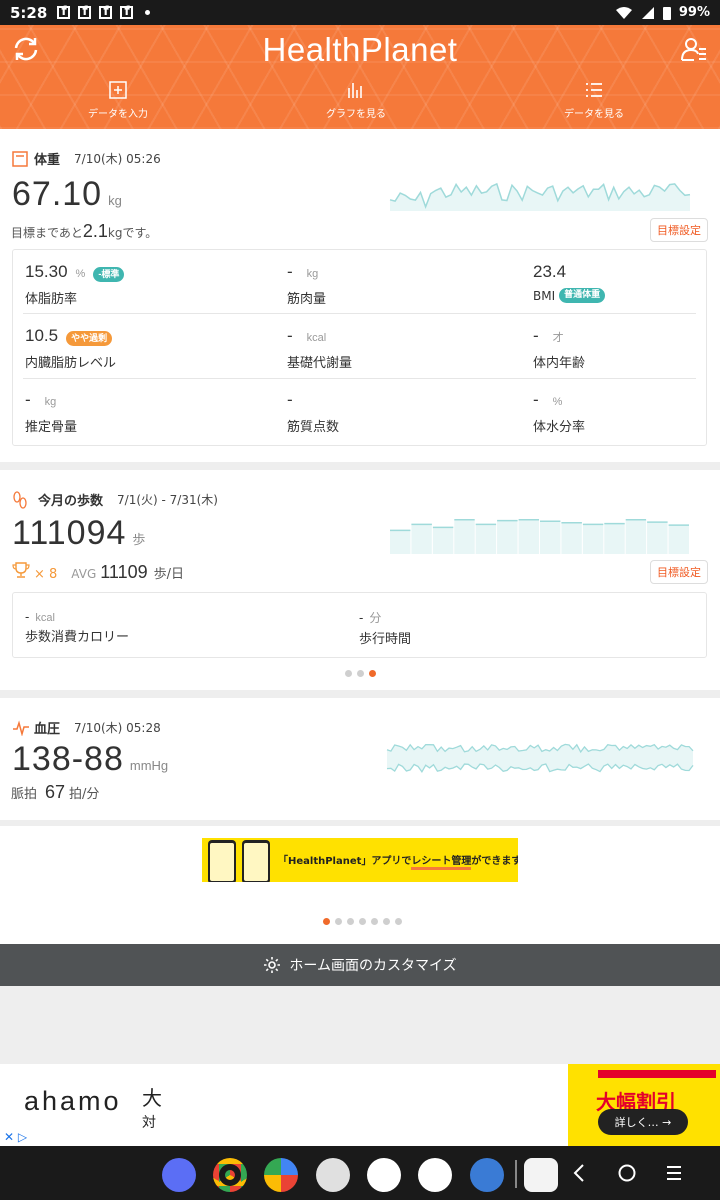 The height and width of the screenshot is (1200, 720). Describe the element at coordinates (362, 921) in the screenshot. I see `banner-page-indicator` at that location.